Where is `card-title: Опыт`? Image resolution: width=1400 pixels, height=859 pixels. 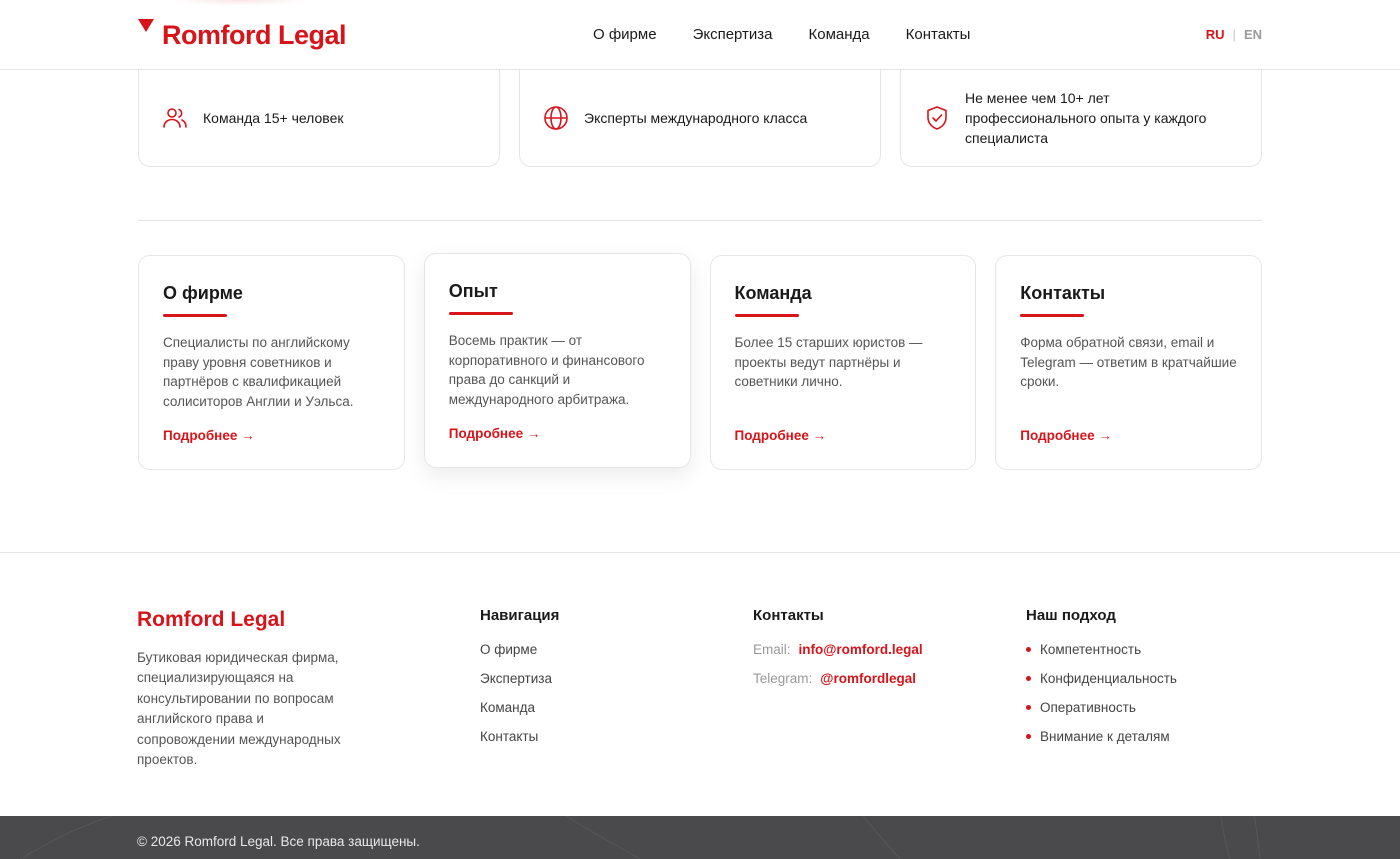 card-title: Опыт is located at coordinates (473, 291).